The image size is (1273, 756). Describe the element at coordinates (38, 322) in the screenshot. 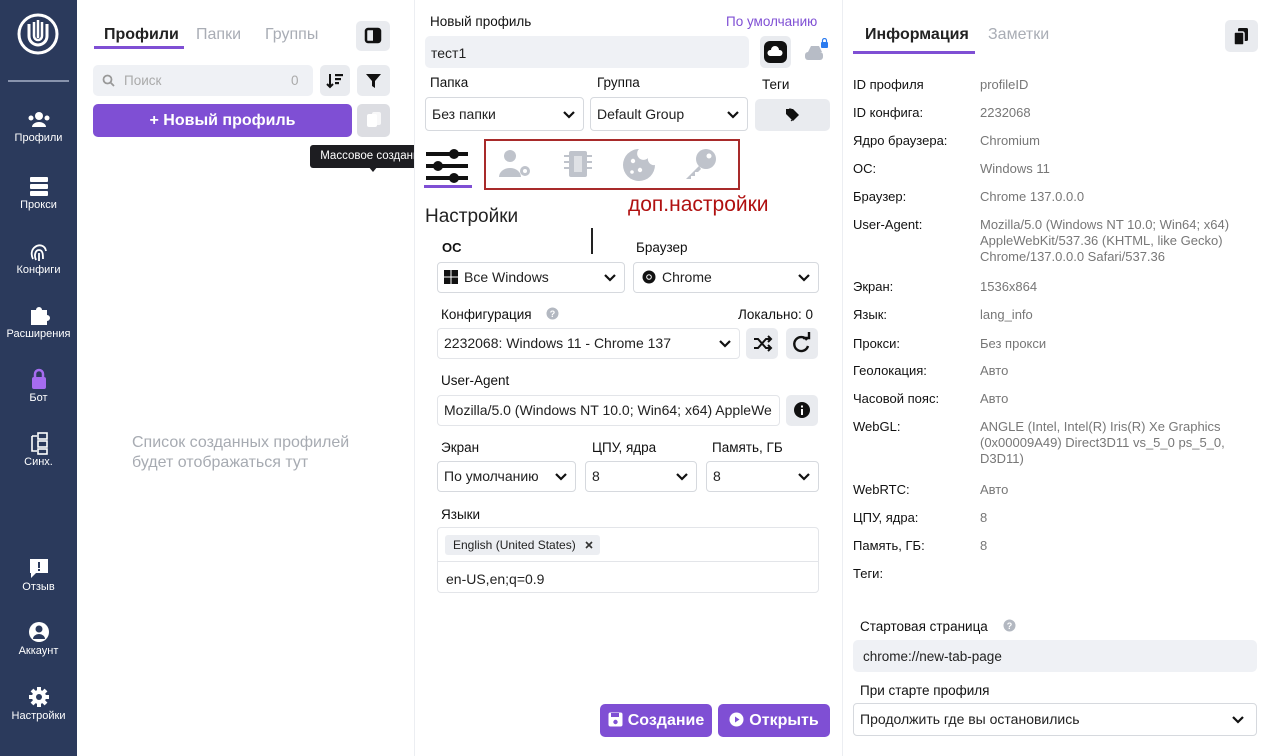

I see `nav-item-extensions: Расширения` at that location.